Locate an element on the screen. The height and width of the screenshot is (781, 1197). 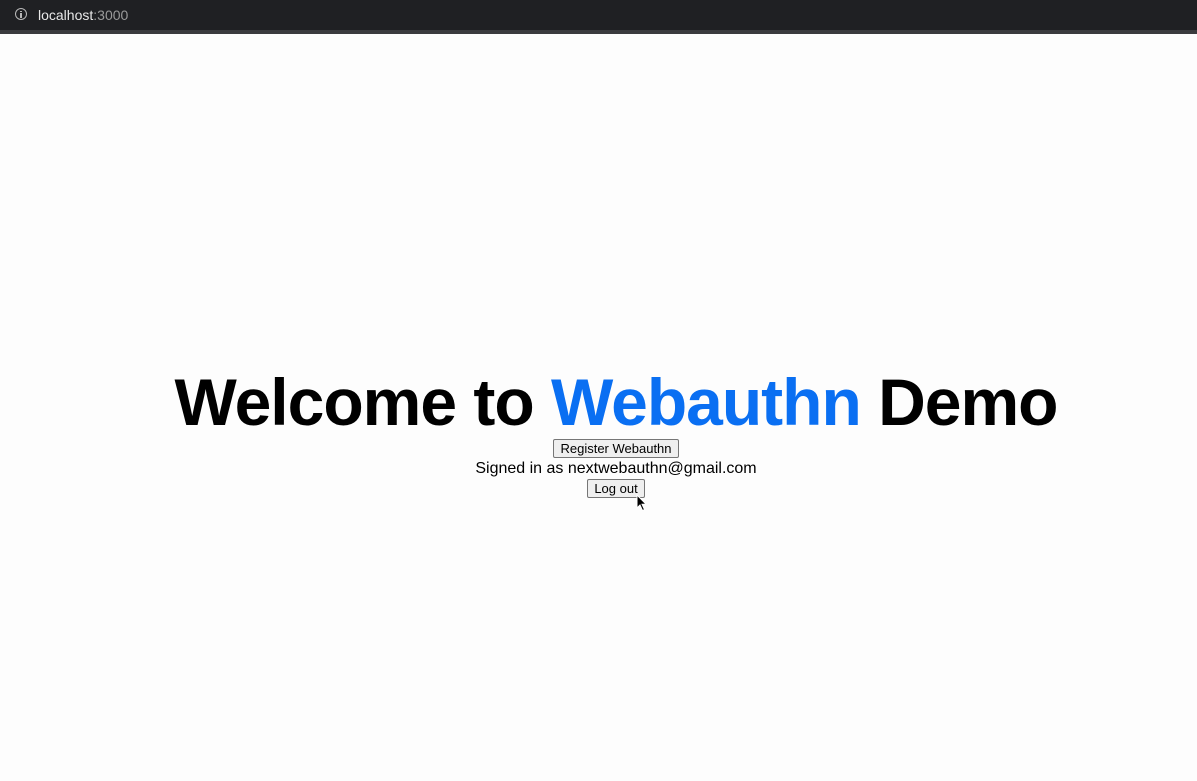
mouse-cursor-icon is located at coordinates (642, 503).